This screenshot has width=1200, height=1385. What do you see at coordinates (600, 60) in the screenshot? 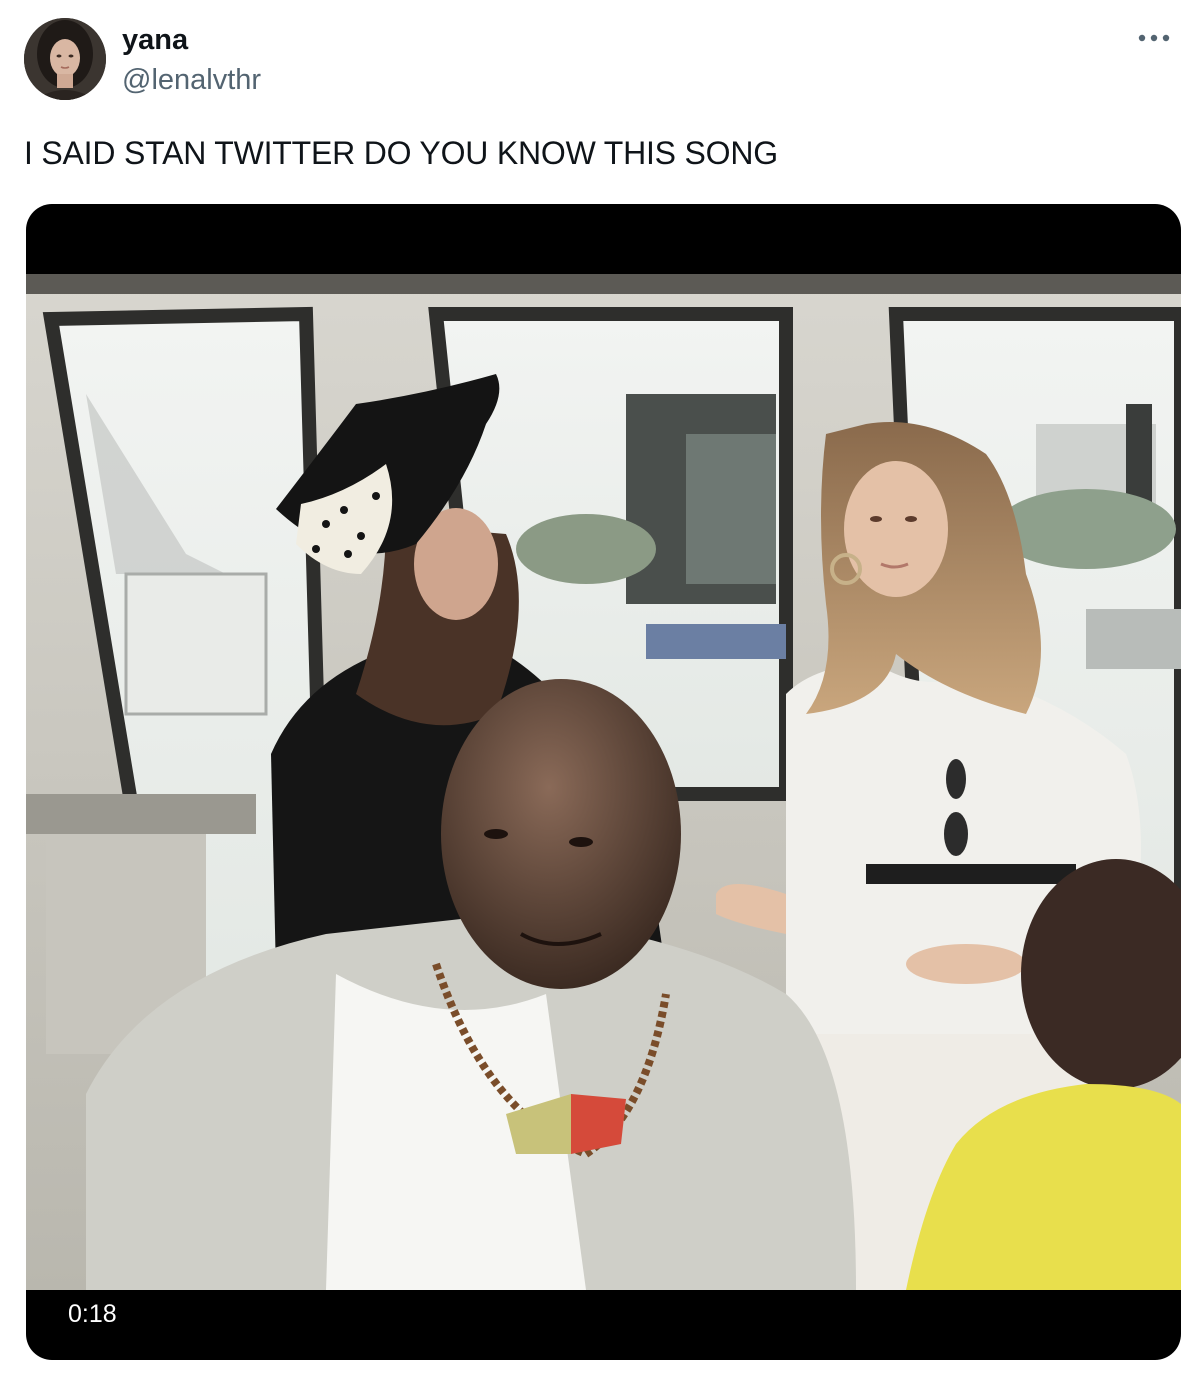
I see `tweet-header: yana @lenalvthr` at bounding box center [600, 60].